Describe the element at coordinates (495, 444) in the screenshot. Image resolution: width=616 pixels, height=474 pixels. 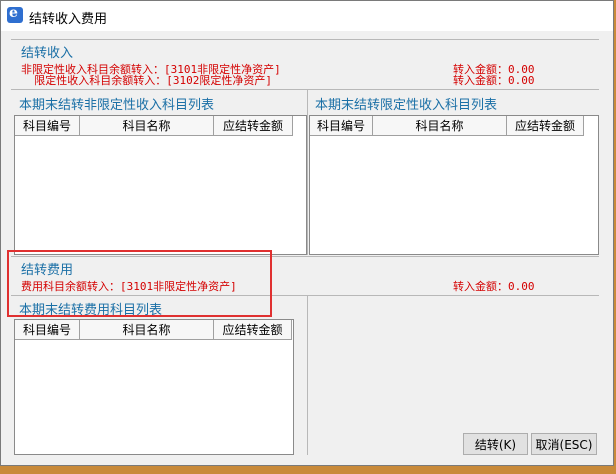
I see `transfer-button: 结转(K)` at that location.